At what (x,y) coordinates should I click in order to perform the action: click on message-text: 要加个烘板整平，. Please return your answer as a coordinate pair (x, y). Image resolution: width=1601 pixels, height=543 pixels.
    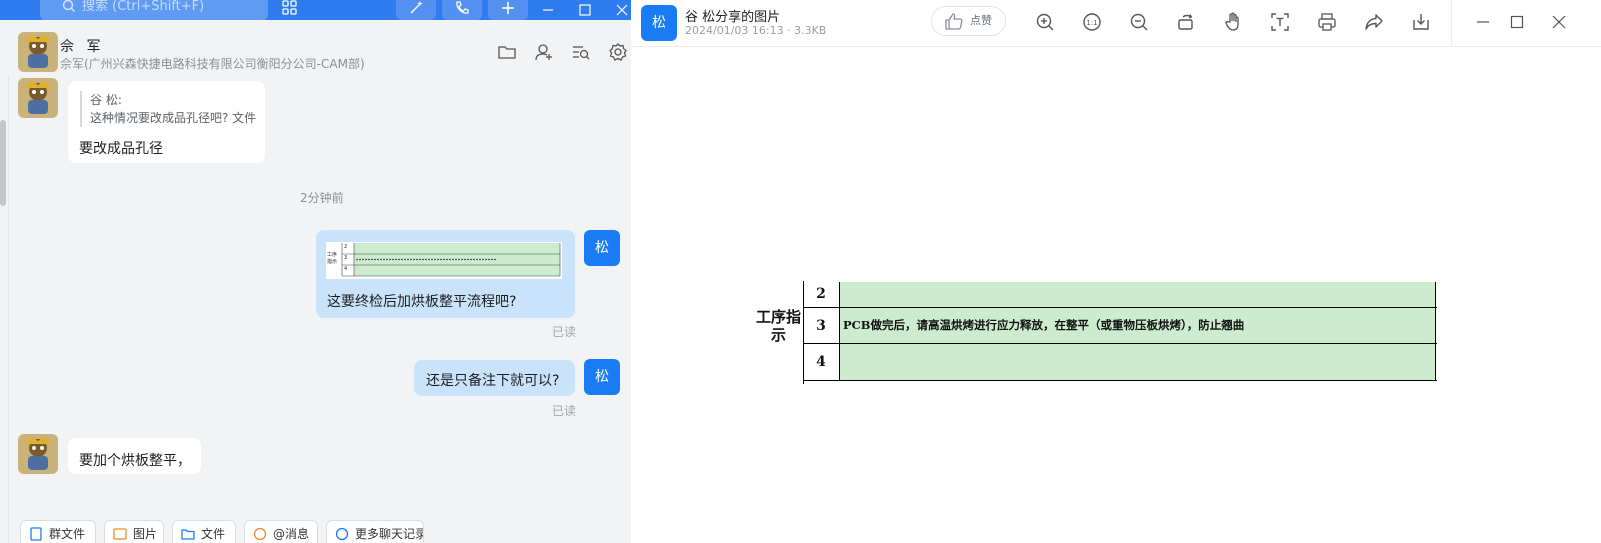
    Looking at the image, I should click on (135, 461).